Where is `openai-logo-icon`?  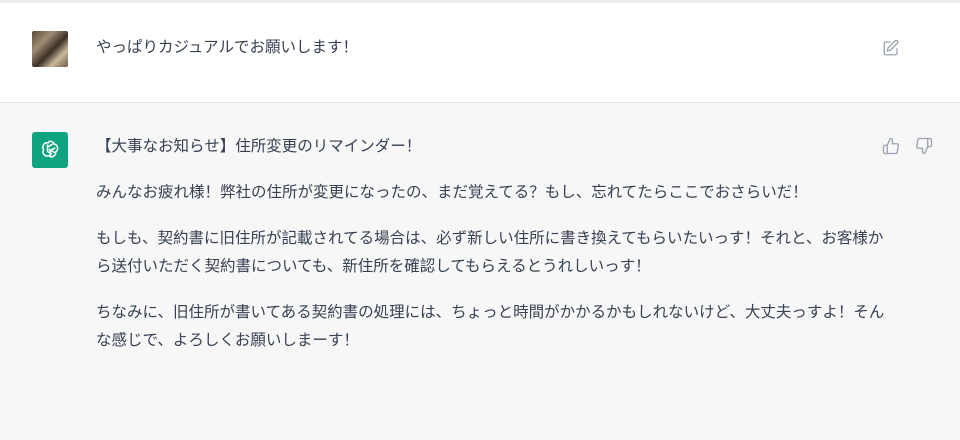
openai-logo-icon is located at coordinates (50, 150).